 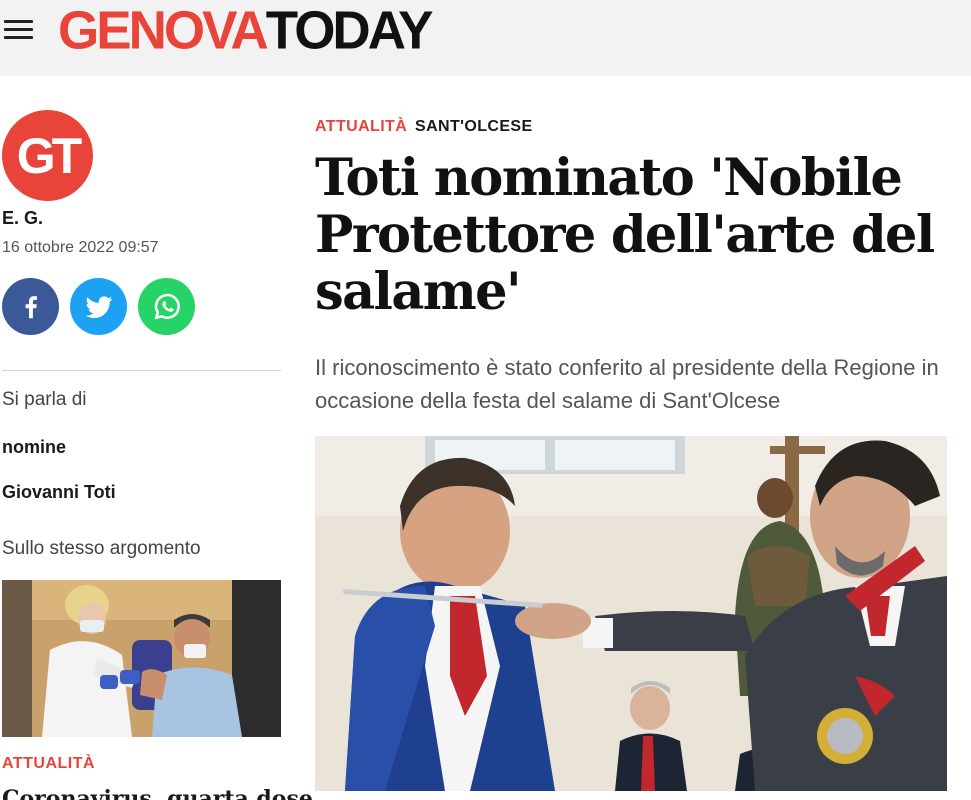 I want to click on article-breadcrumb: ATTUALITÀ SANT'OLCESE, so click(x=424, y=127).